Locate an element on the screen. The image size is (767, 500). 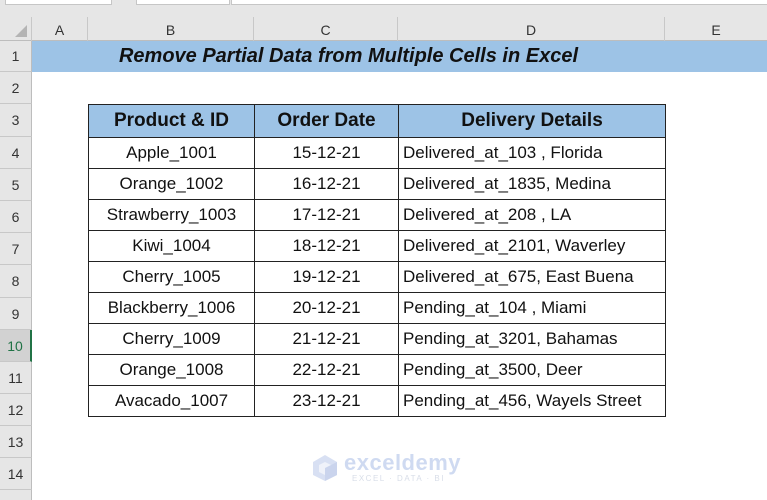
delivery-details-cell: Delivered_at_208 , LA is located at coordinates (532, 215).